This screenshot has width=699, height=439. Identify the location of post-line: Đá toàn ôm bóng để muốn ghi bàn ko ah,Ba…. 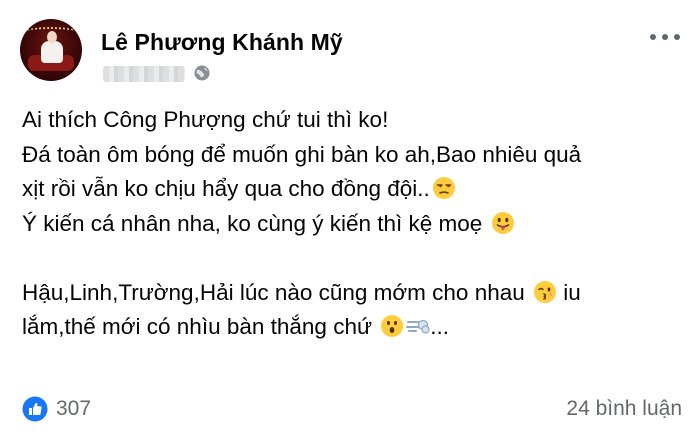
(302, 154).